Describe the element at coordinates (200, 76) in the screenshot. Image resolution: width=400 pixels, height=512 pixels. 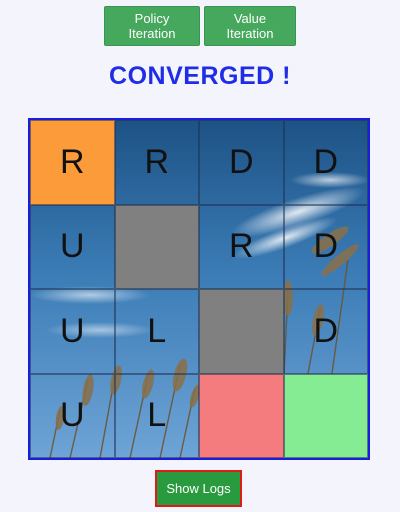
I see `status-message: CONVERGED !` at that location.